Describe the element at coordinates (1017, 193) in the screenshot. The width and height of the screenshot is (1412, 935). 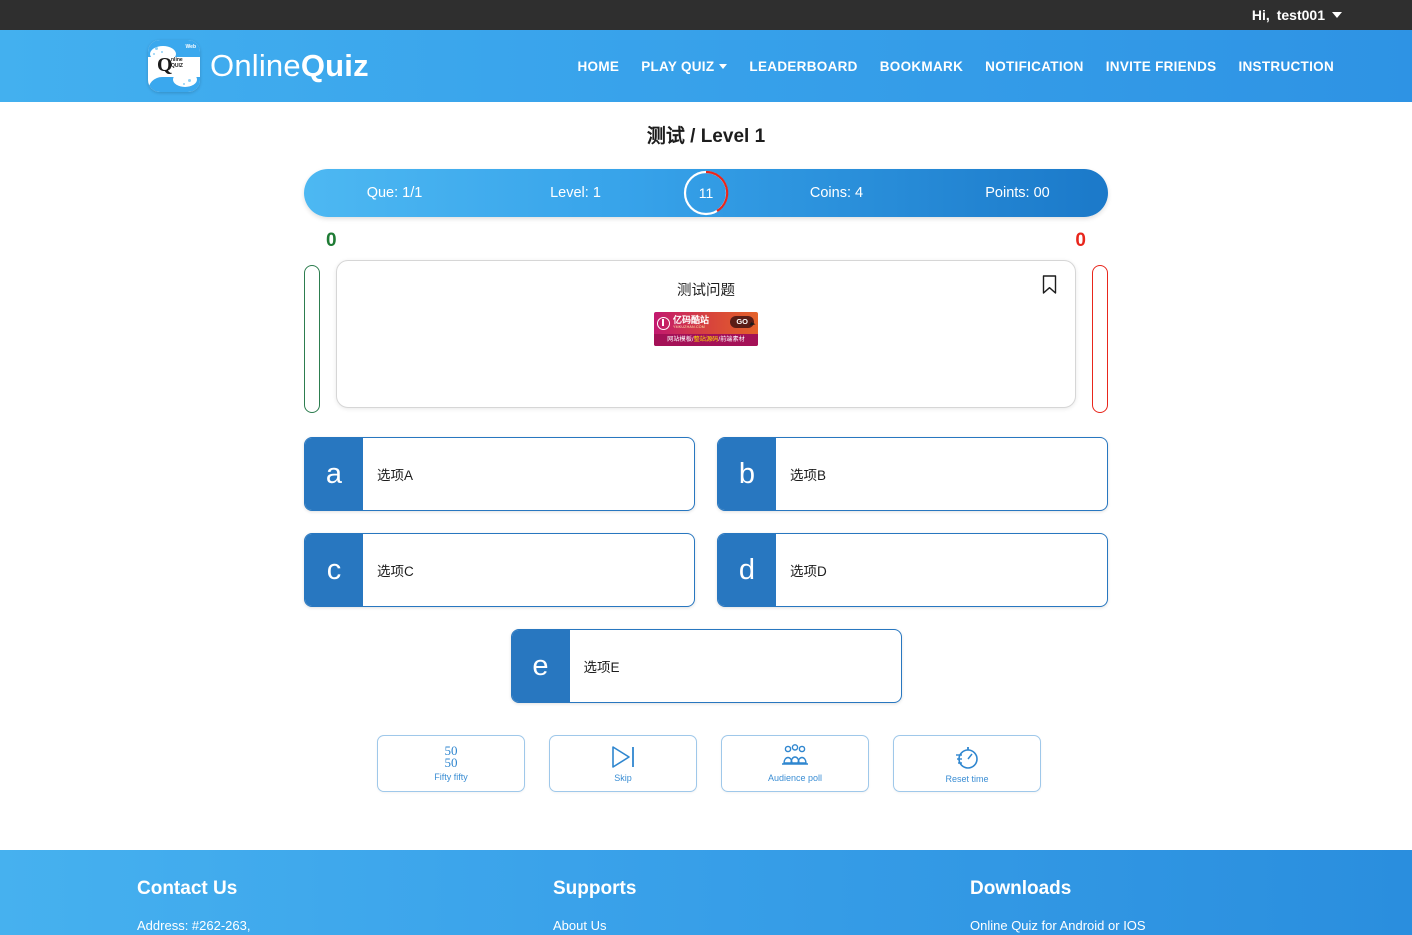
I see `status-points: Points: 00` at that location.